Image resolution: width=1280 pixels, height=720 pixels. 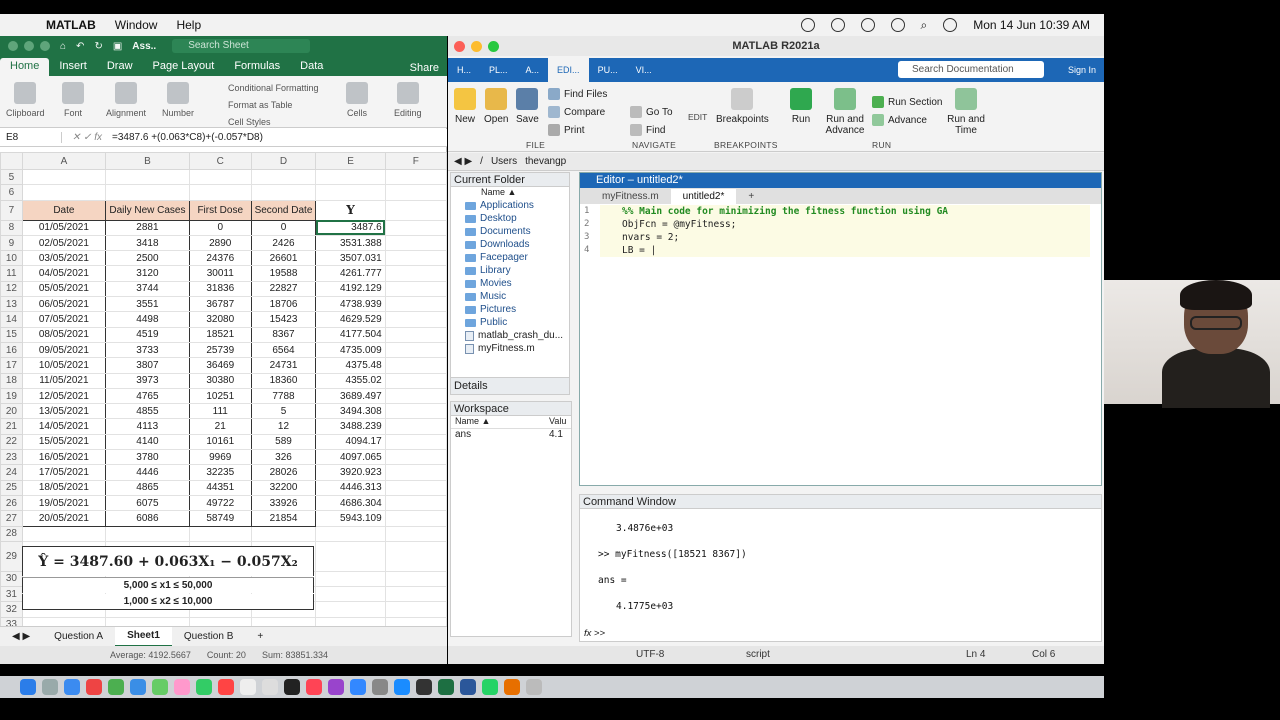 I want to click on folder-item: Movies, so click(x=510, y=283).